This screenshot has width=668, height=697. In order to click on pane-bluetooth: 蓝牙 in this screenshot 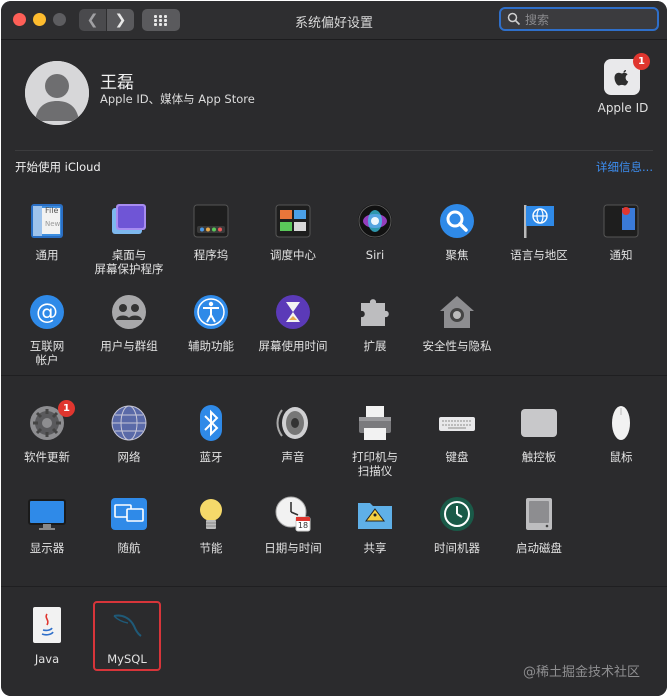, I will do `click(211, 434)`.